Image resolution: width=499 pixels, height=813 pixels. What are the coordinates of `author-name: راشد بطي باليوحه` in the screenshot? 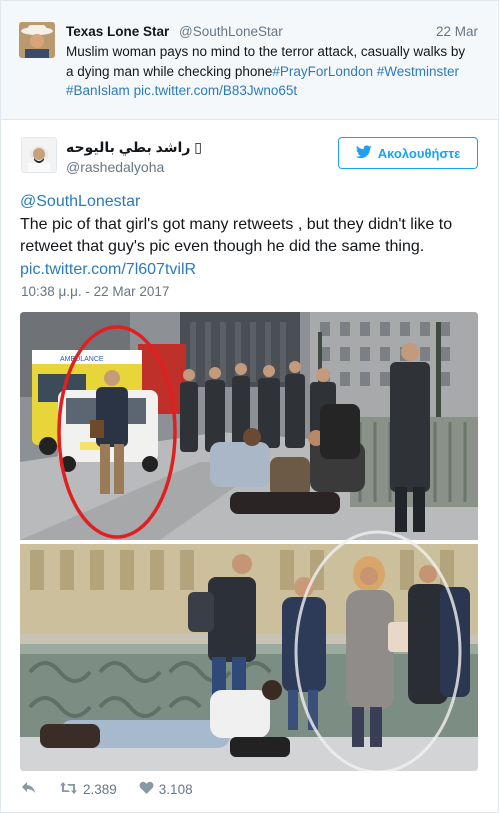 It's located at (128, 147).